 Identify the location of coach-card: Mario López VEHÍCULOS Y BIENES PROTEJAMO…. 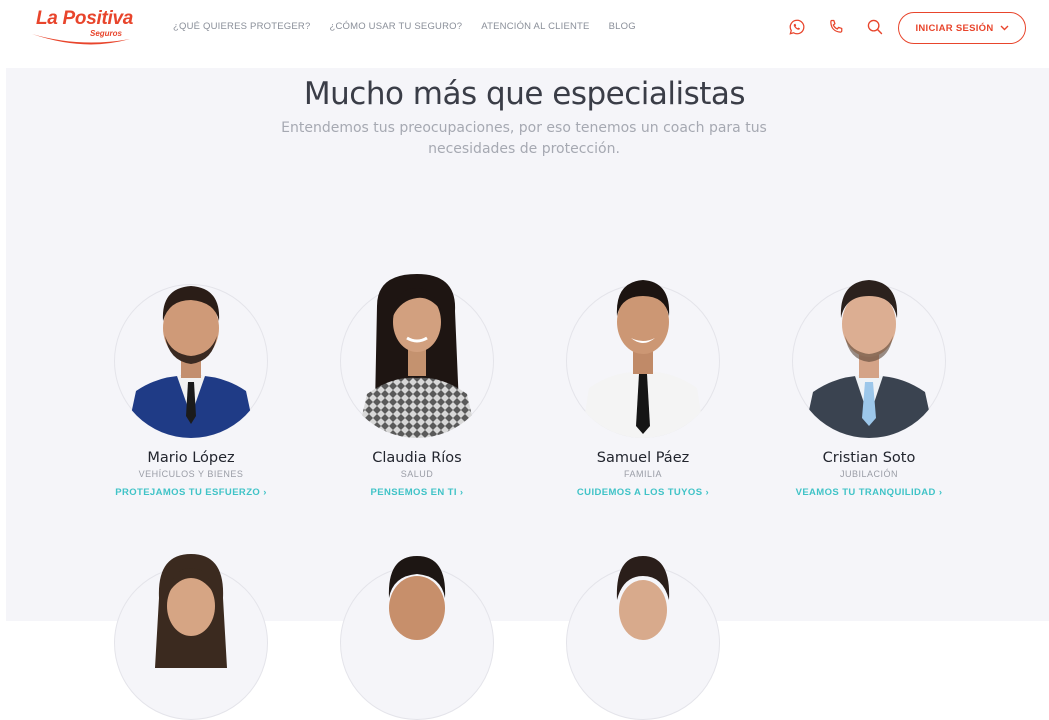
(191, 382).